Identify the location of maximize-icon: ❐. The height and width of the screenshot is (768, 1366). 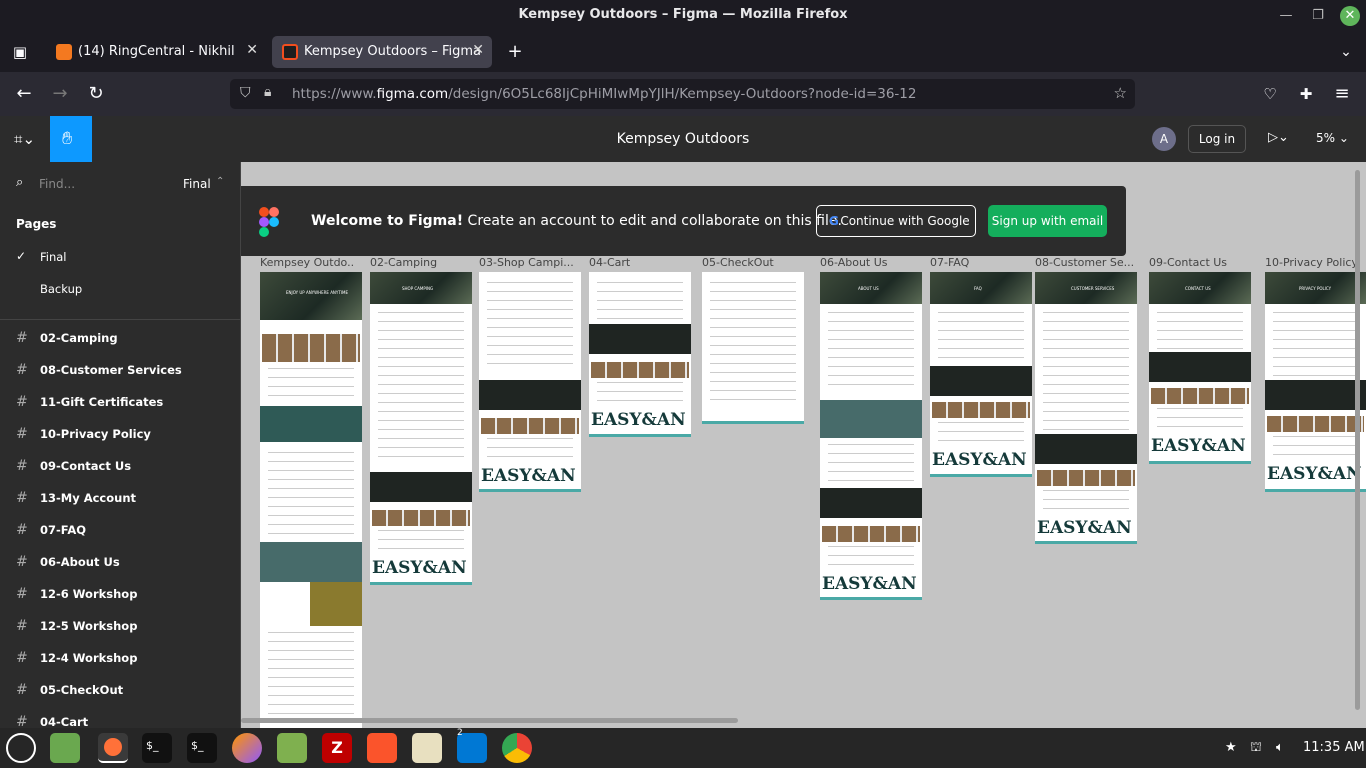
(1318, 16).